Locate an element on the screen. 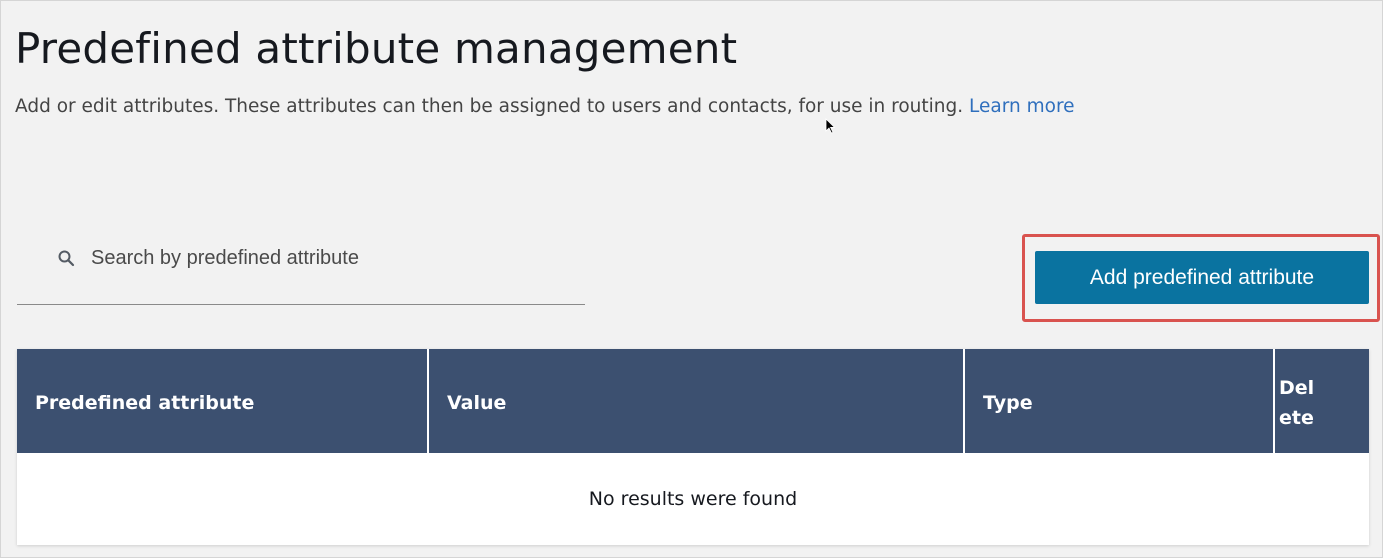  search-input is located at coordinates (326, 258).